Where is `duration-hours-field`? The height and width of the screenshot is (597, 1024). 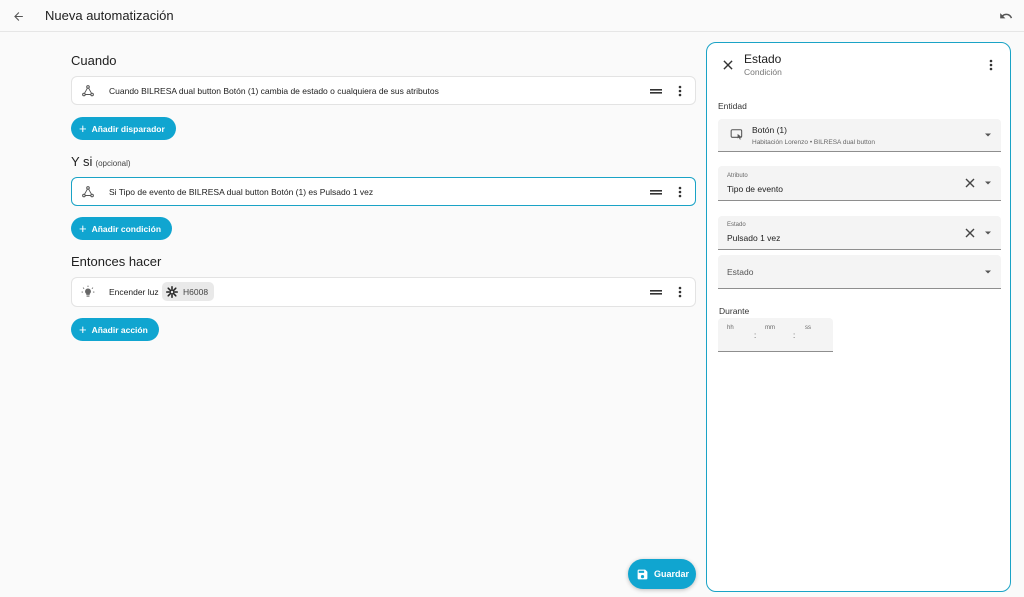
duration-hours-field is located at coordinates (736, 335).